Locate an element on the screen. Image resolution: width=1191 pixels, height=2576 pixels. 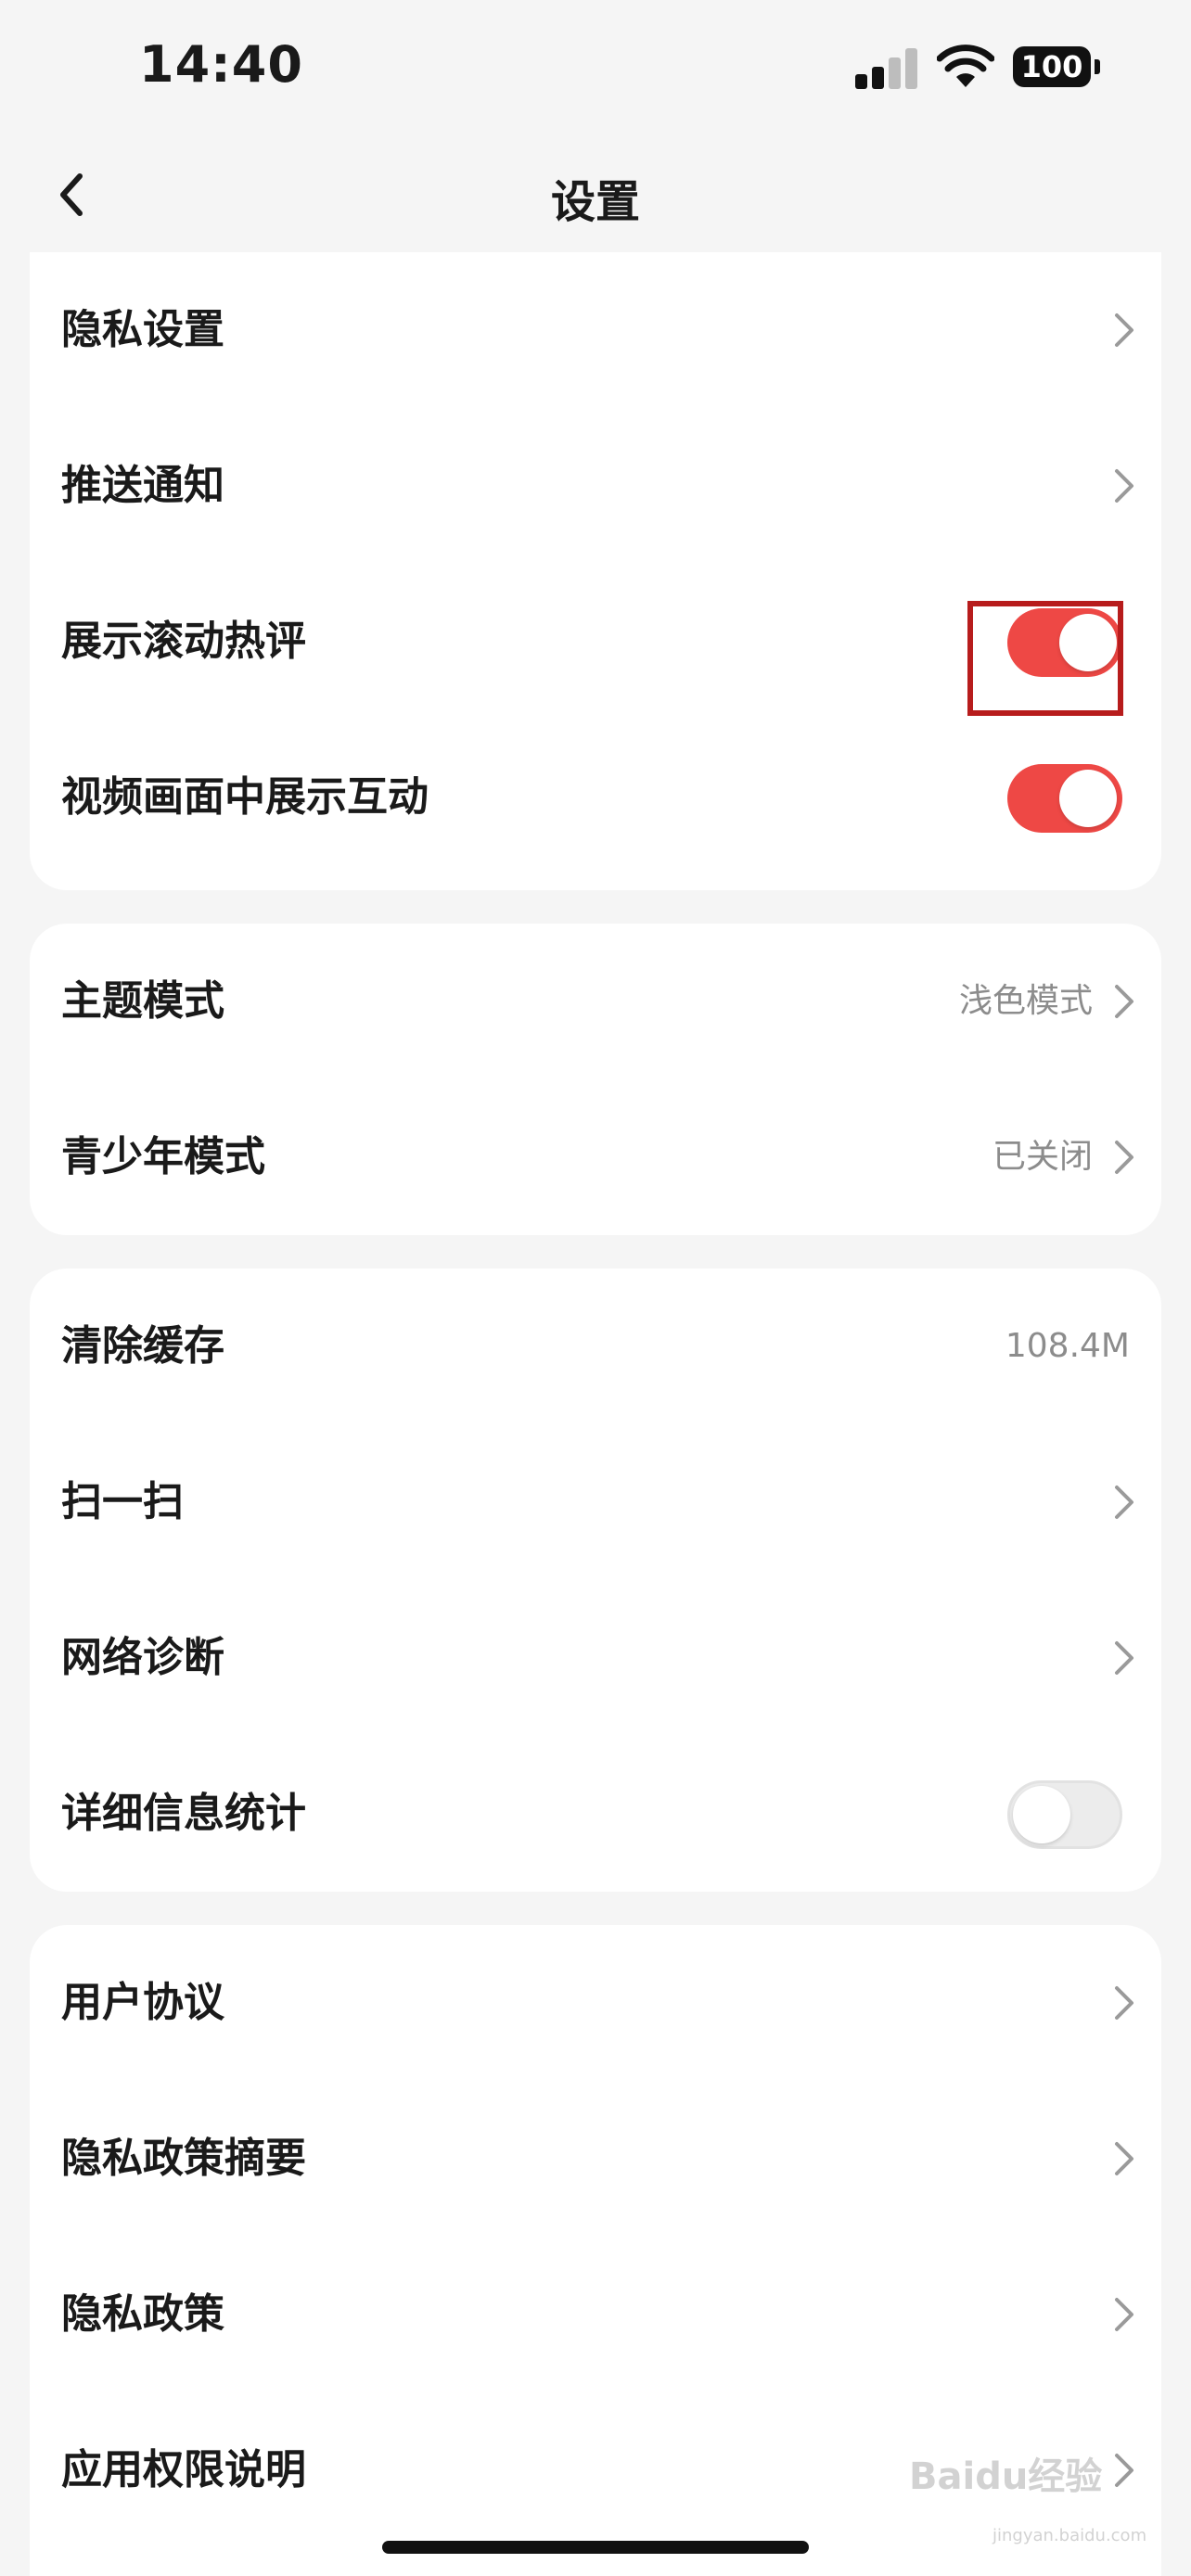
nav-bar: 设置 is located at coordinates (595, 194).